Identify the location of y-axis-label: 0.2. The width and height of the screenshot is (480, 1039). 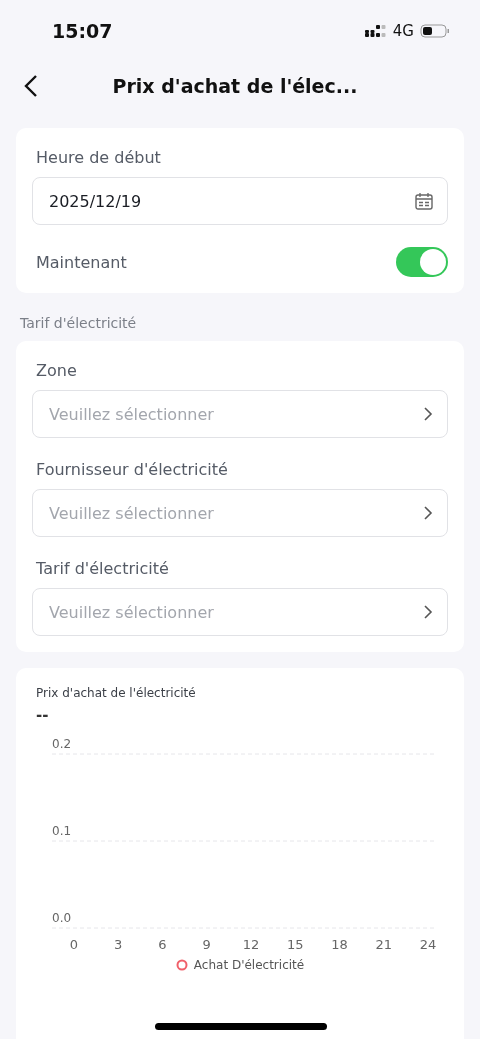
(62, 744).